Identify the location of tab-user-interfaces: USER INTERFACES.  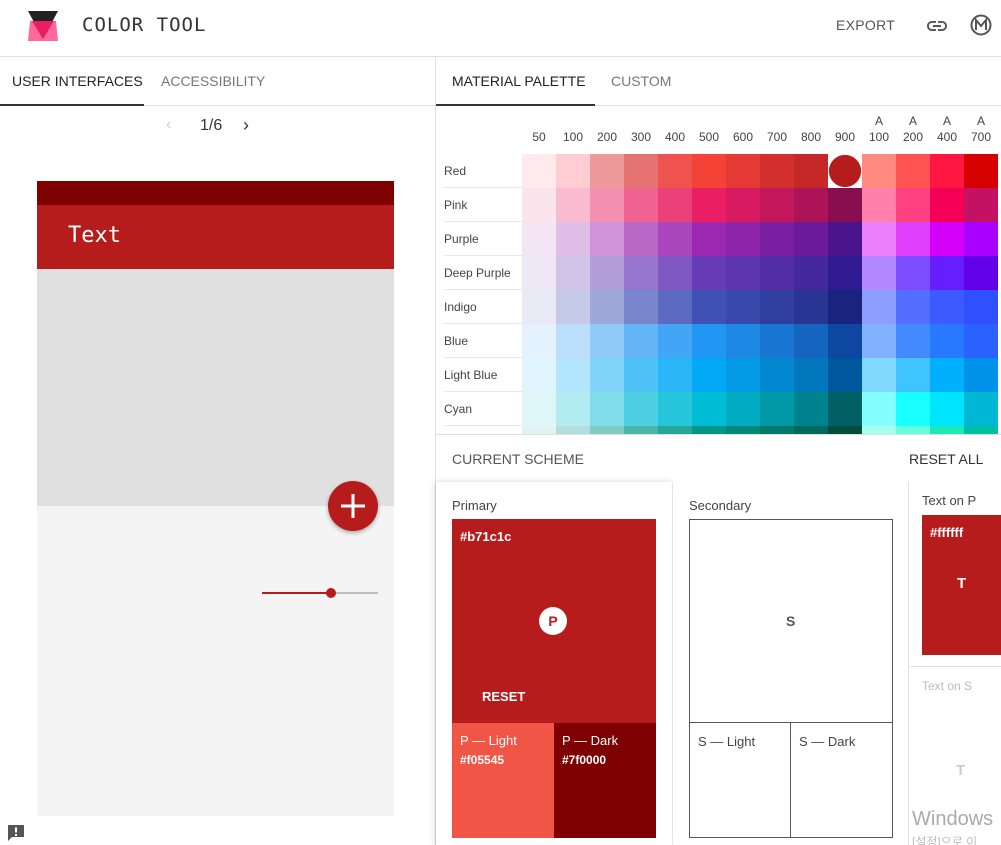
(72, 81).